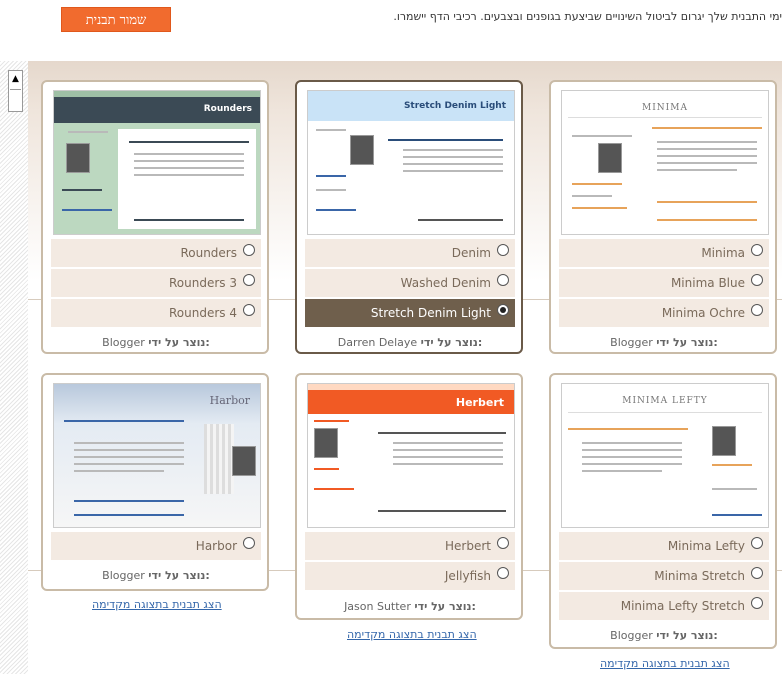 The height and width of the screenshot is (674, 782). I want to click on template-option: Harbor, so click(156, 545).